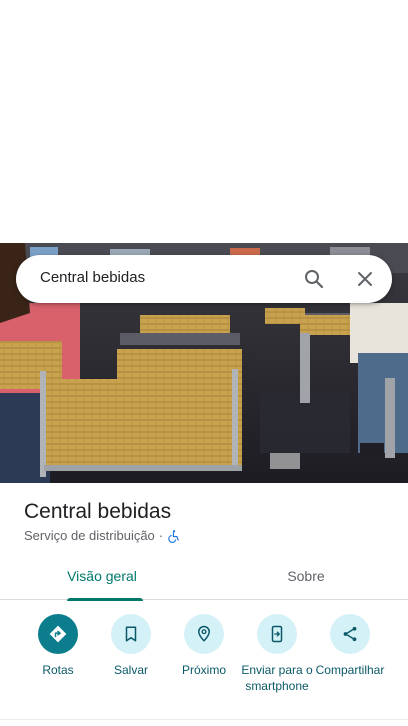 The width and height of the screenshot is (408, 726). I want to click on share-icon, so click(350, 634).